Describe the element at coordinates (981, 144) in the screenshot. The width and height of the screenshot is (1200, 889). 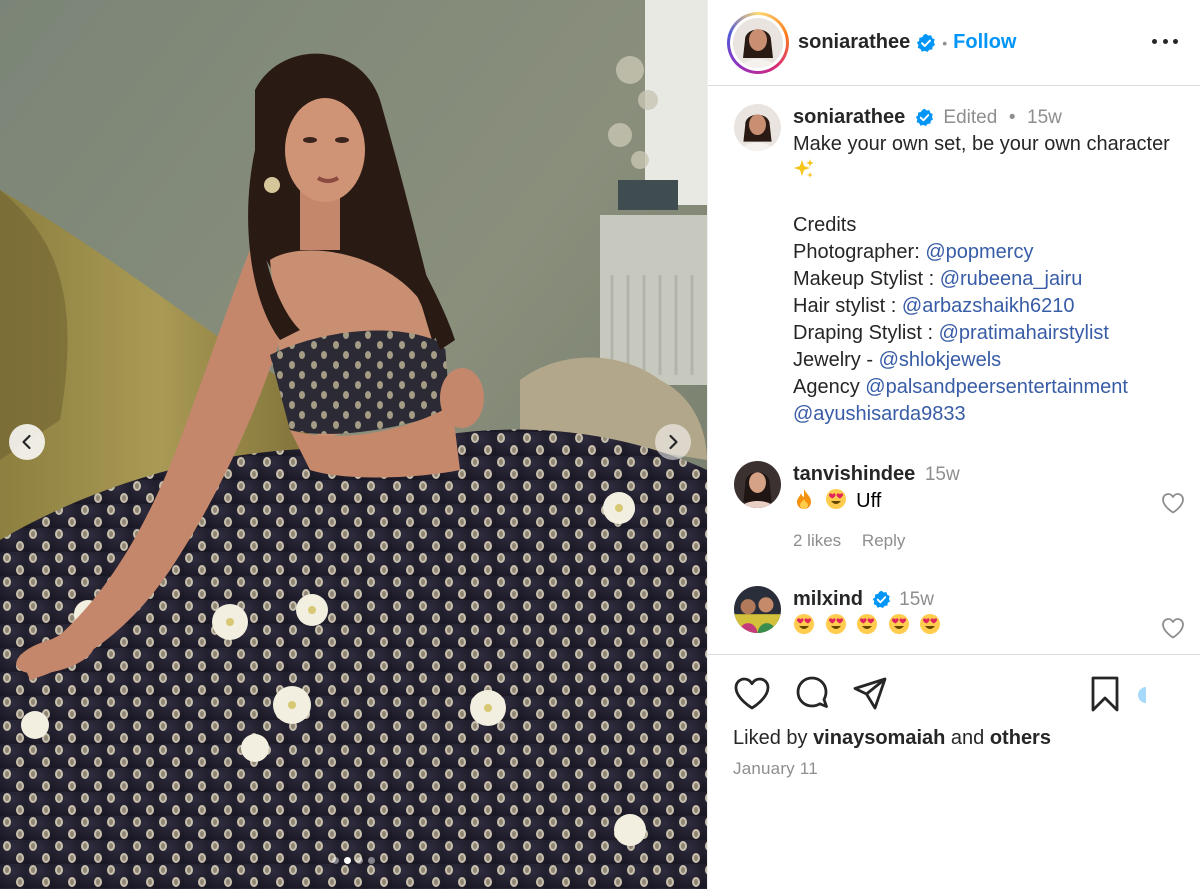
I see `caption-text: Make your own set, be your own character` at that location.